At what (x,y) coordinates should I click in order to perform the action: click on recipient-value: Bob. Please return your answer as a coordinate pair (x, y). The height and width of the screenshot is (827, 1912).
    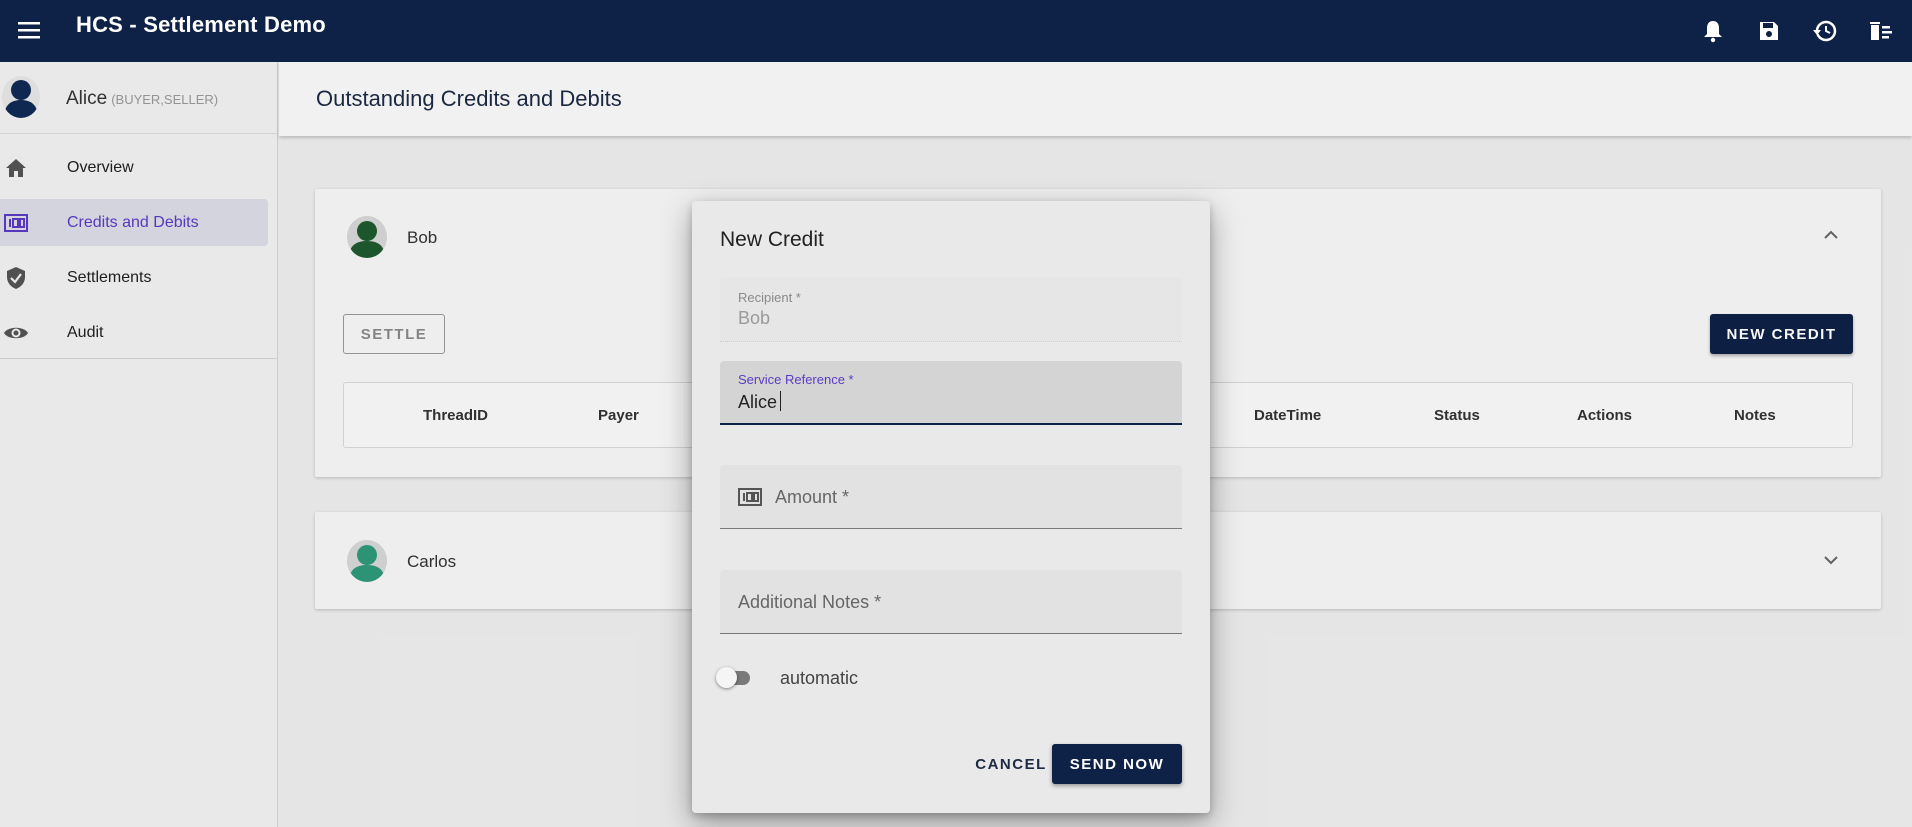
    Looking at the image, I should click on (754, 318).